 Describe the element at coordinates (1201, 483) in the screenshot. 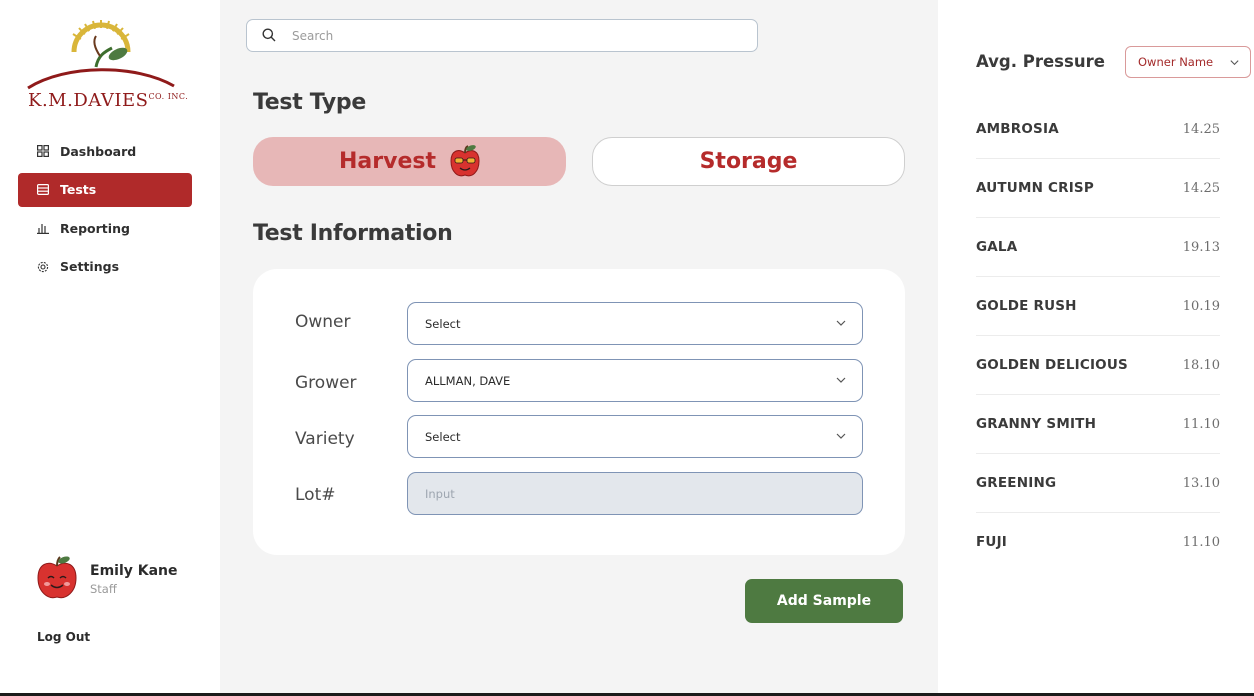

I see `pressure-value: 13.10` at that location.